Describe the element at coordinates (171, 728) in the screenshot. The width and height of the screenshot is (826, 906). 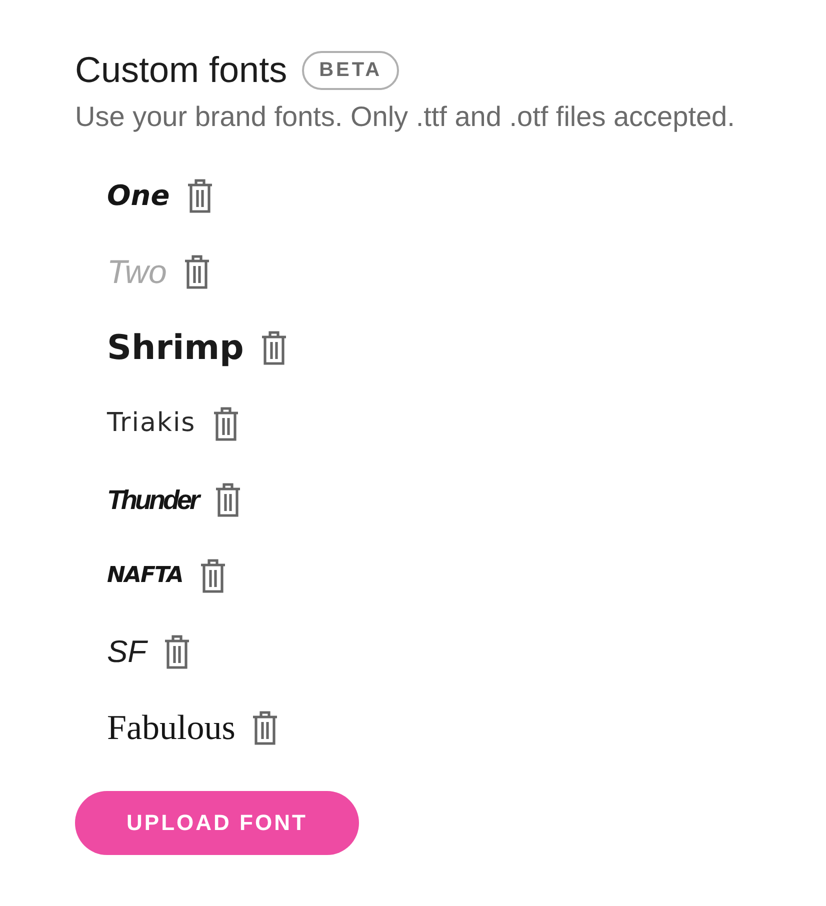
I see `font-preview-name: Fabulous` at that location.